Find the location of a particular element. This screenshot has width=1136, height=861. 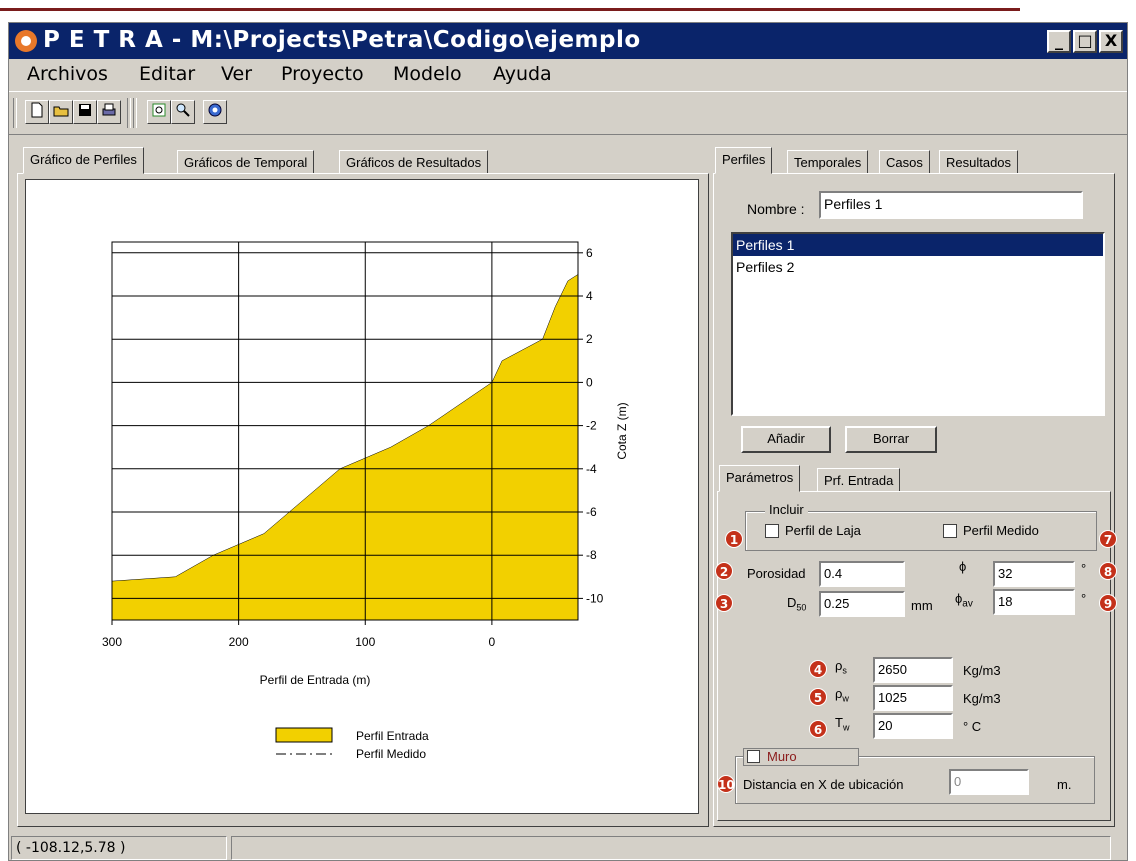

phi-input: 32 is located at coordinates (1034, 574).